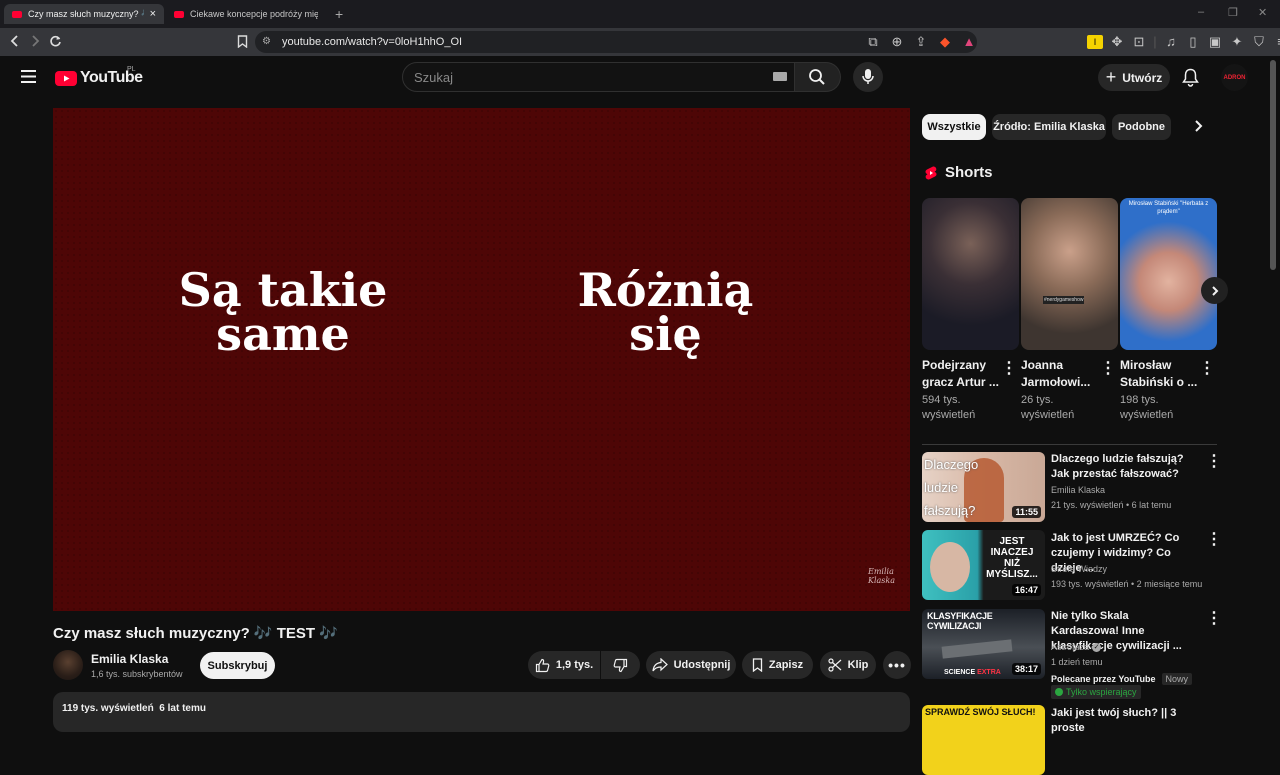 The width and height of the screenshot is (1280, 775). I want to click on minimize-button: –, so click(1201, 12).